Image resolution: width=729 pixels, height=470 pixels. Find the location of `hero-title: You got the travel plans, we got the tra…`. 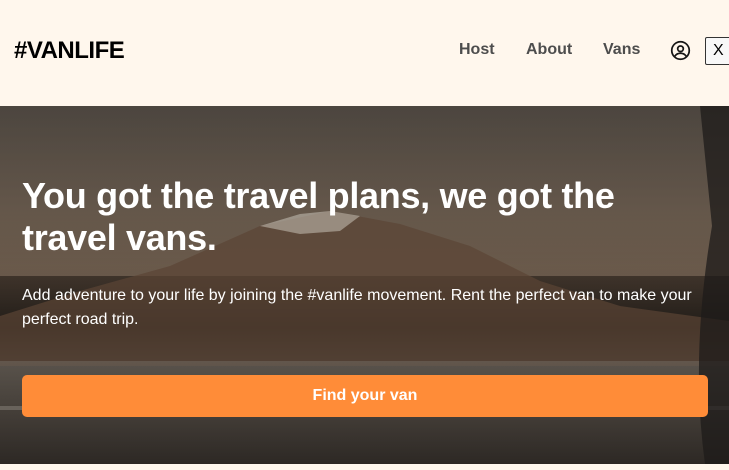

hero-title: You got the travel plans, we got the tra… is located at coordinates (318, 216).